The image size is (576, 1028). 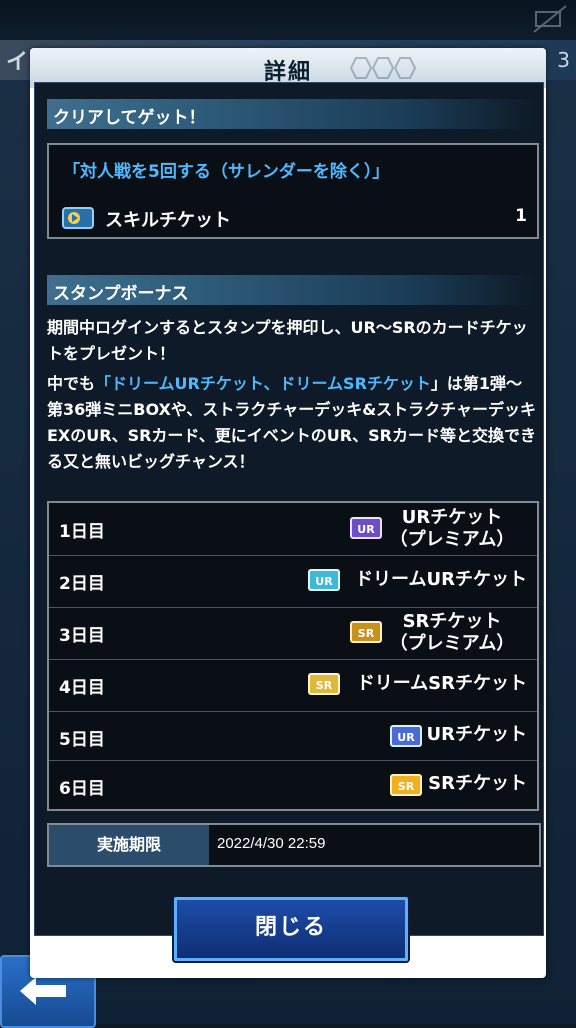 I want to click on skill-ticket-icon, so click(x=78, y=218).